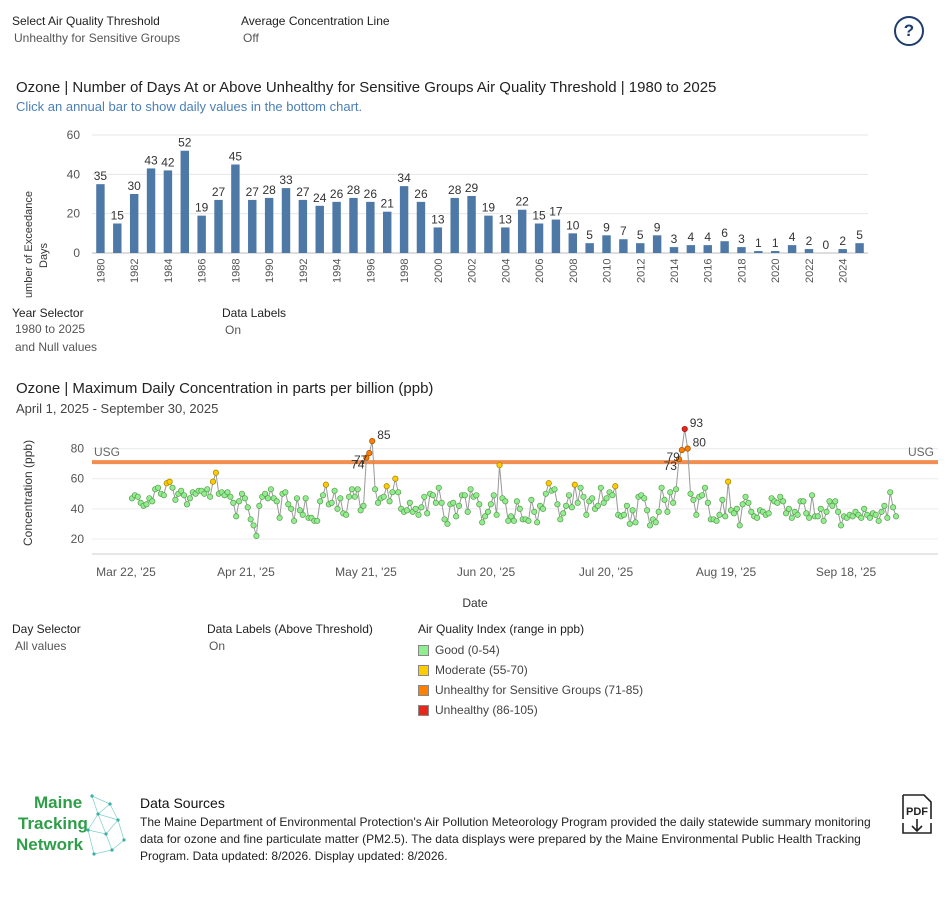 The image size is (950, 905). Describe the element at coordinates (217, 646) in the screenshot. I see `data-labels-above-value: On` at that location.